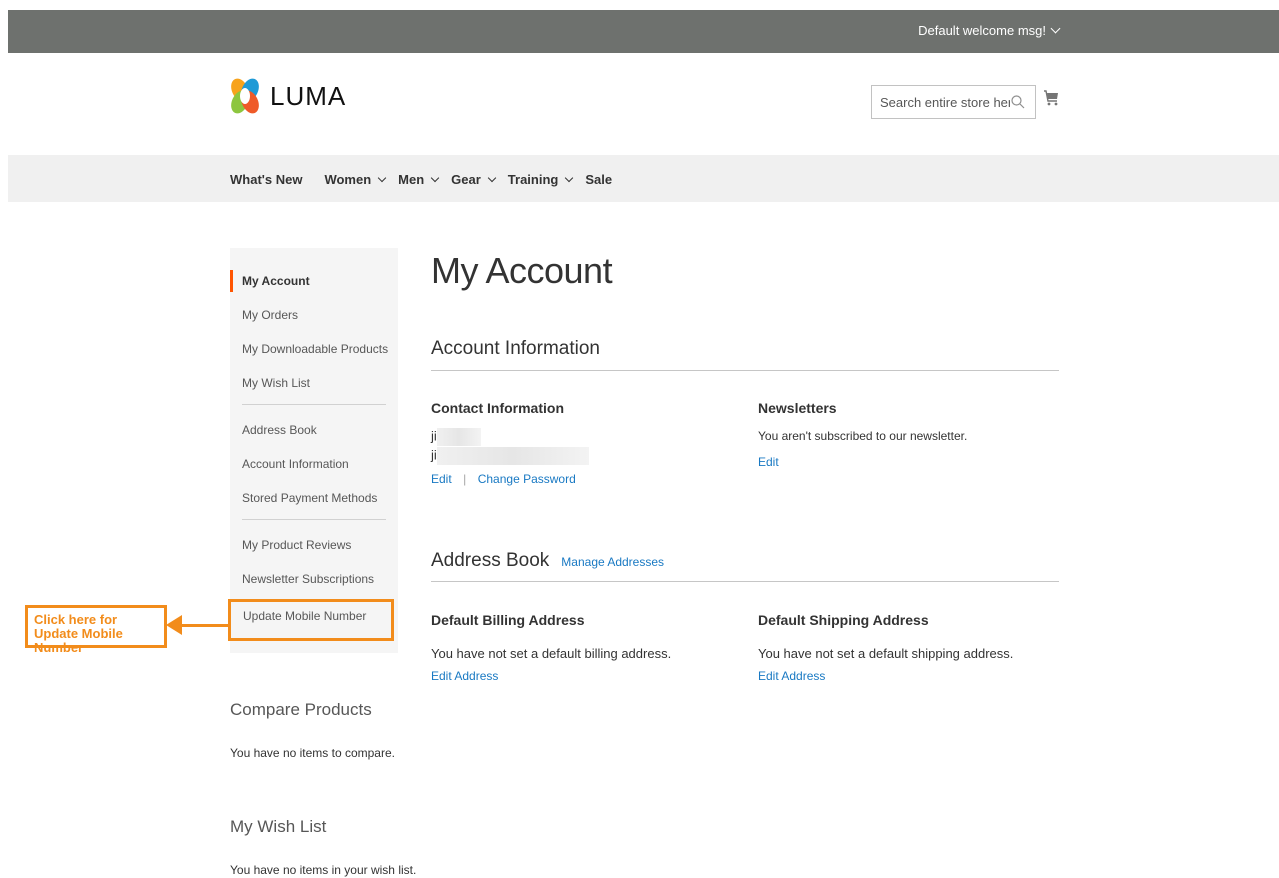 Image resolution: width=1279 pixels, height=878 pixels. What do you see at coordinates (945, 102) in the screenshot?
I see `search-input` at bounding box center [945, 102].